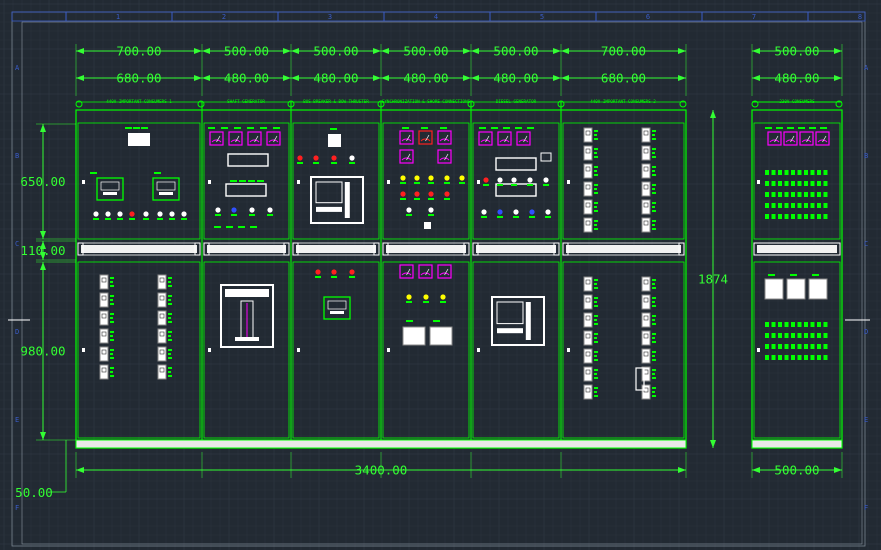 Image resolution: width=881 pixels, height=550 pixels. Describe the element at coordinates (528, 321) in the screenshot. I see `controller-keys` at that location.